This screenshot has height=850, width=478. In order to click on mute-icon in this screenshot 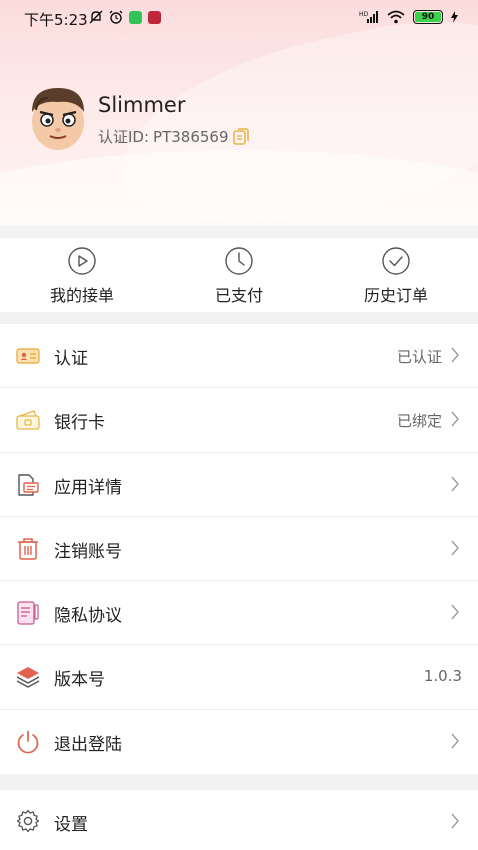, I will do `click(96, 17)`.